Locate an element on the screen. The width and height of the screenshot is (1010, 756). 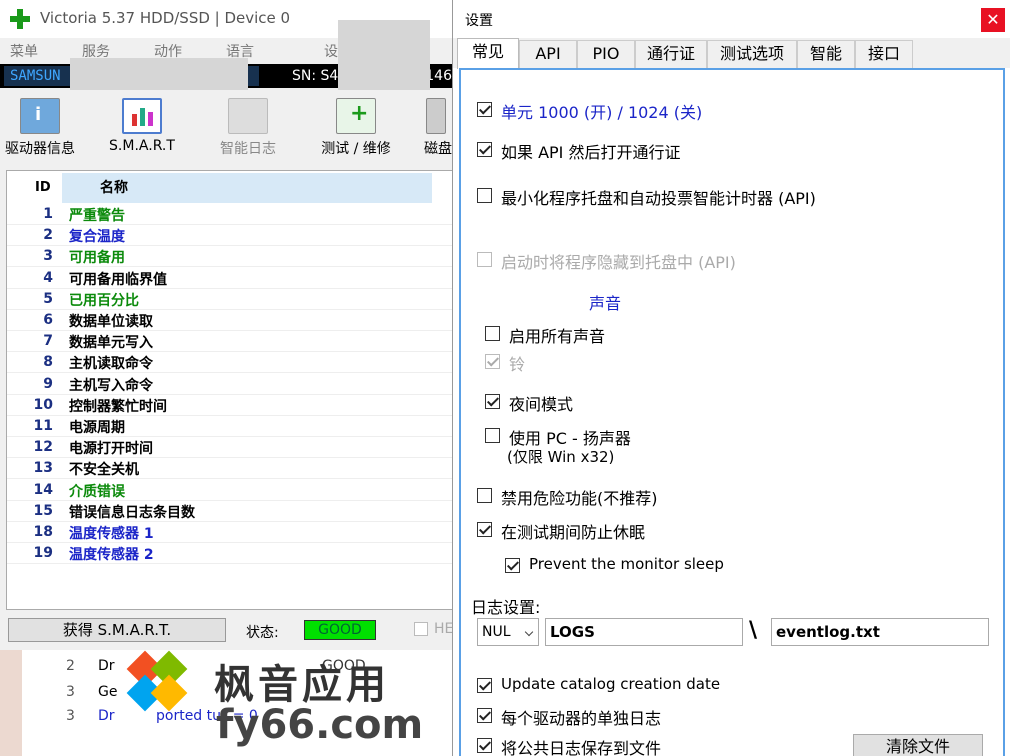
attribute-name: 复合温度 is located at coordinates (97, 237).